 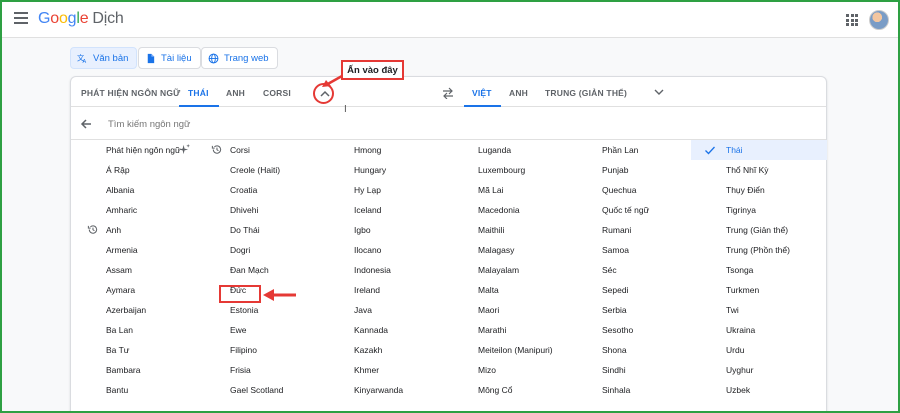 I want to click on language-item: Thổ Nhĩ Kỳ, so click(x=759, y=170).